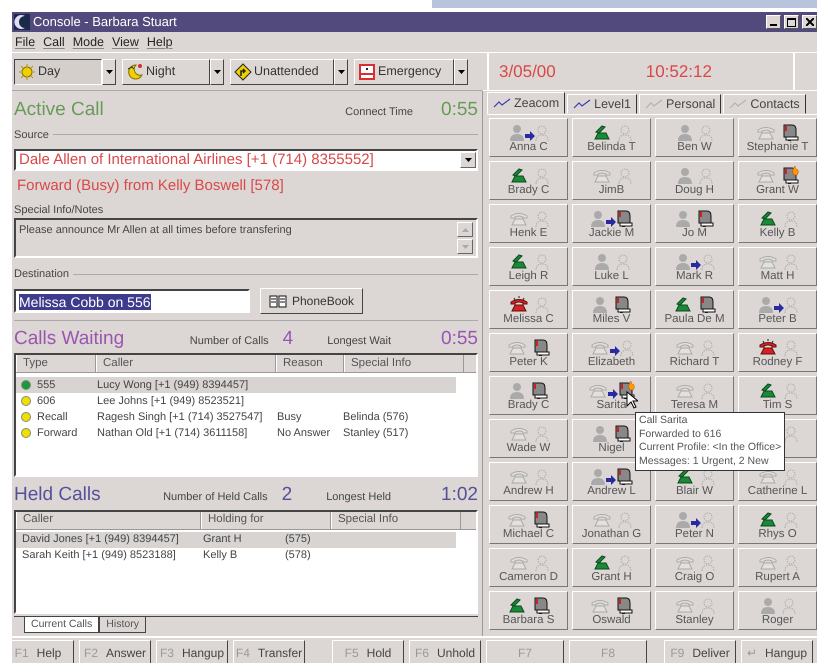 The height and width of the screenshot is (663, 817). What do you see at coordinates (526, 103) in the screenshot?
I see `tab: Zeacom` at bounding box center [526, 103].